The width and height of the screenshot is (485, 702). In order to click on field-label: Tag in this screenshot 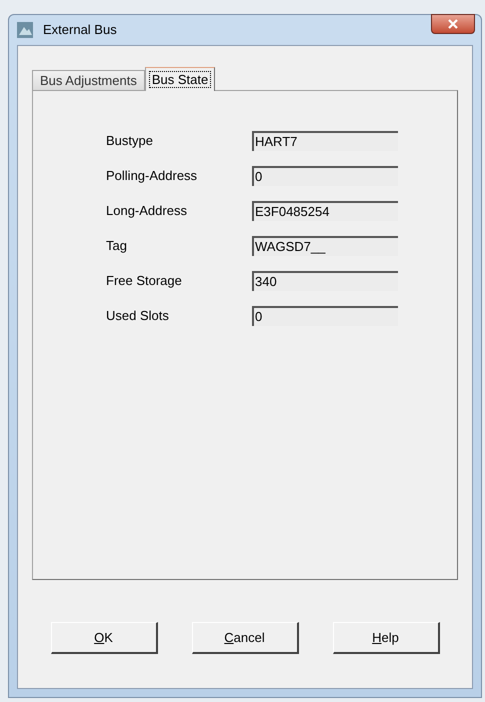, I will do `click(117, 246)`.